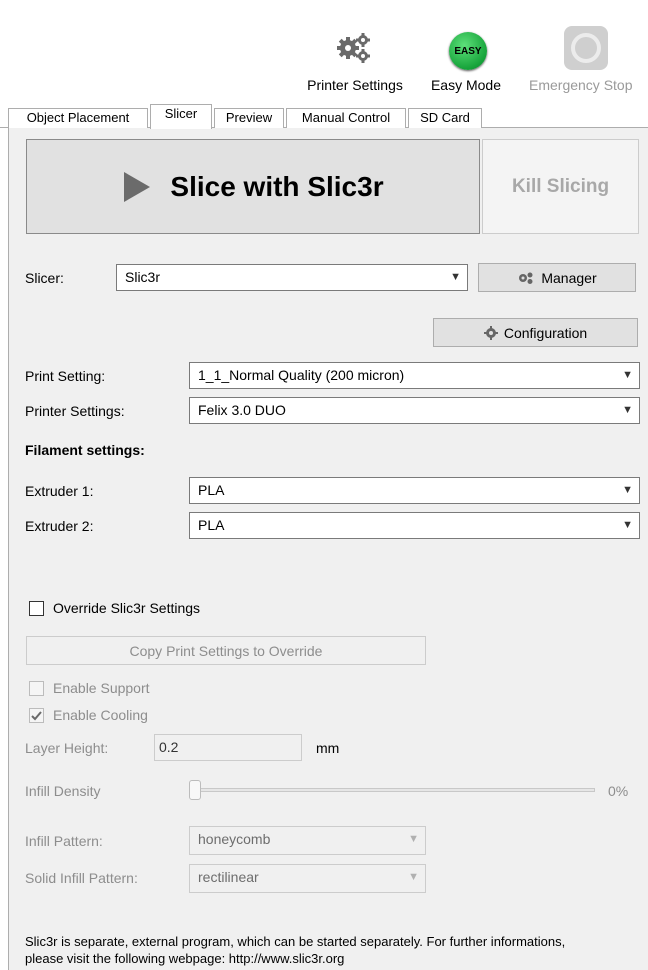 Image resolution: width=648 pixels, height=970 pixels. I want to click on infill-density-slider, so click(392, 790).